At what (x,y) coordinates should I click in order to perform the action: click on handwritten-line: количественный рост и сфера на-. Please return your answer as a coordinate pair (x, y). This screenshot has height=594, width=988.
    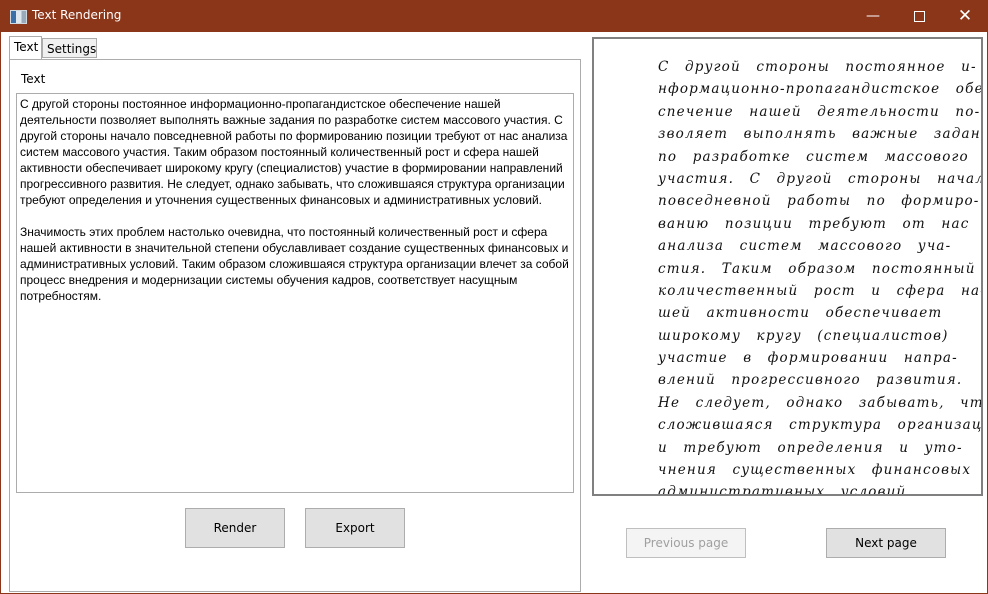
    Looking at the image, I should click on (820, 290).